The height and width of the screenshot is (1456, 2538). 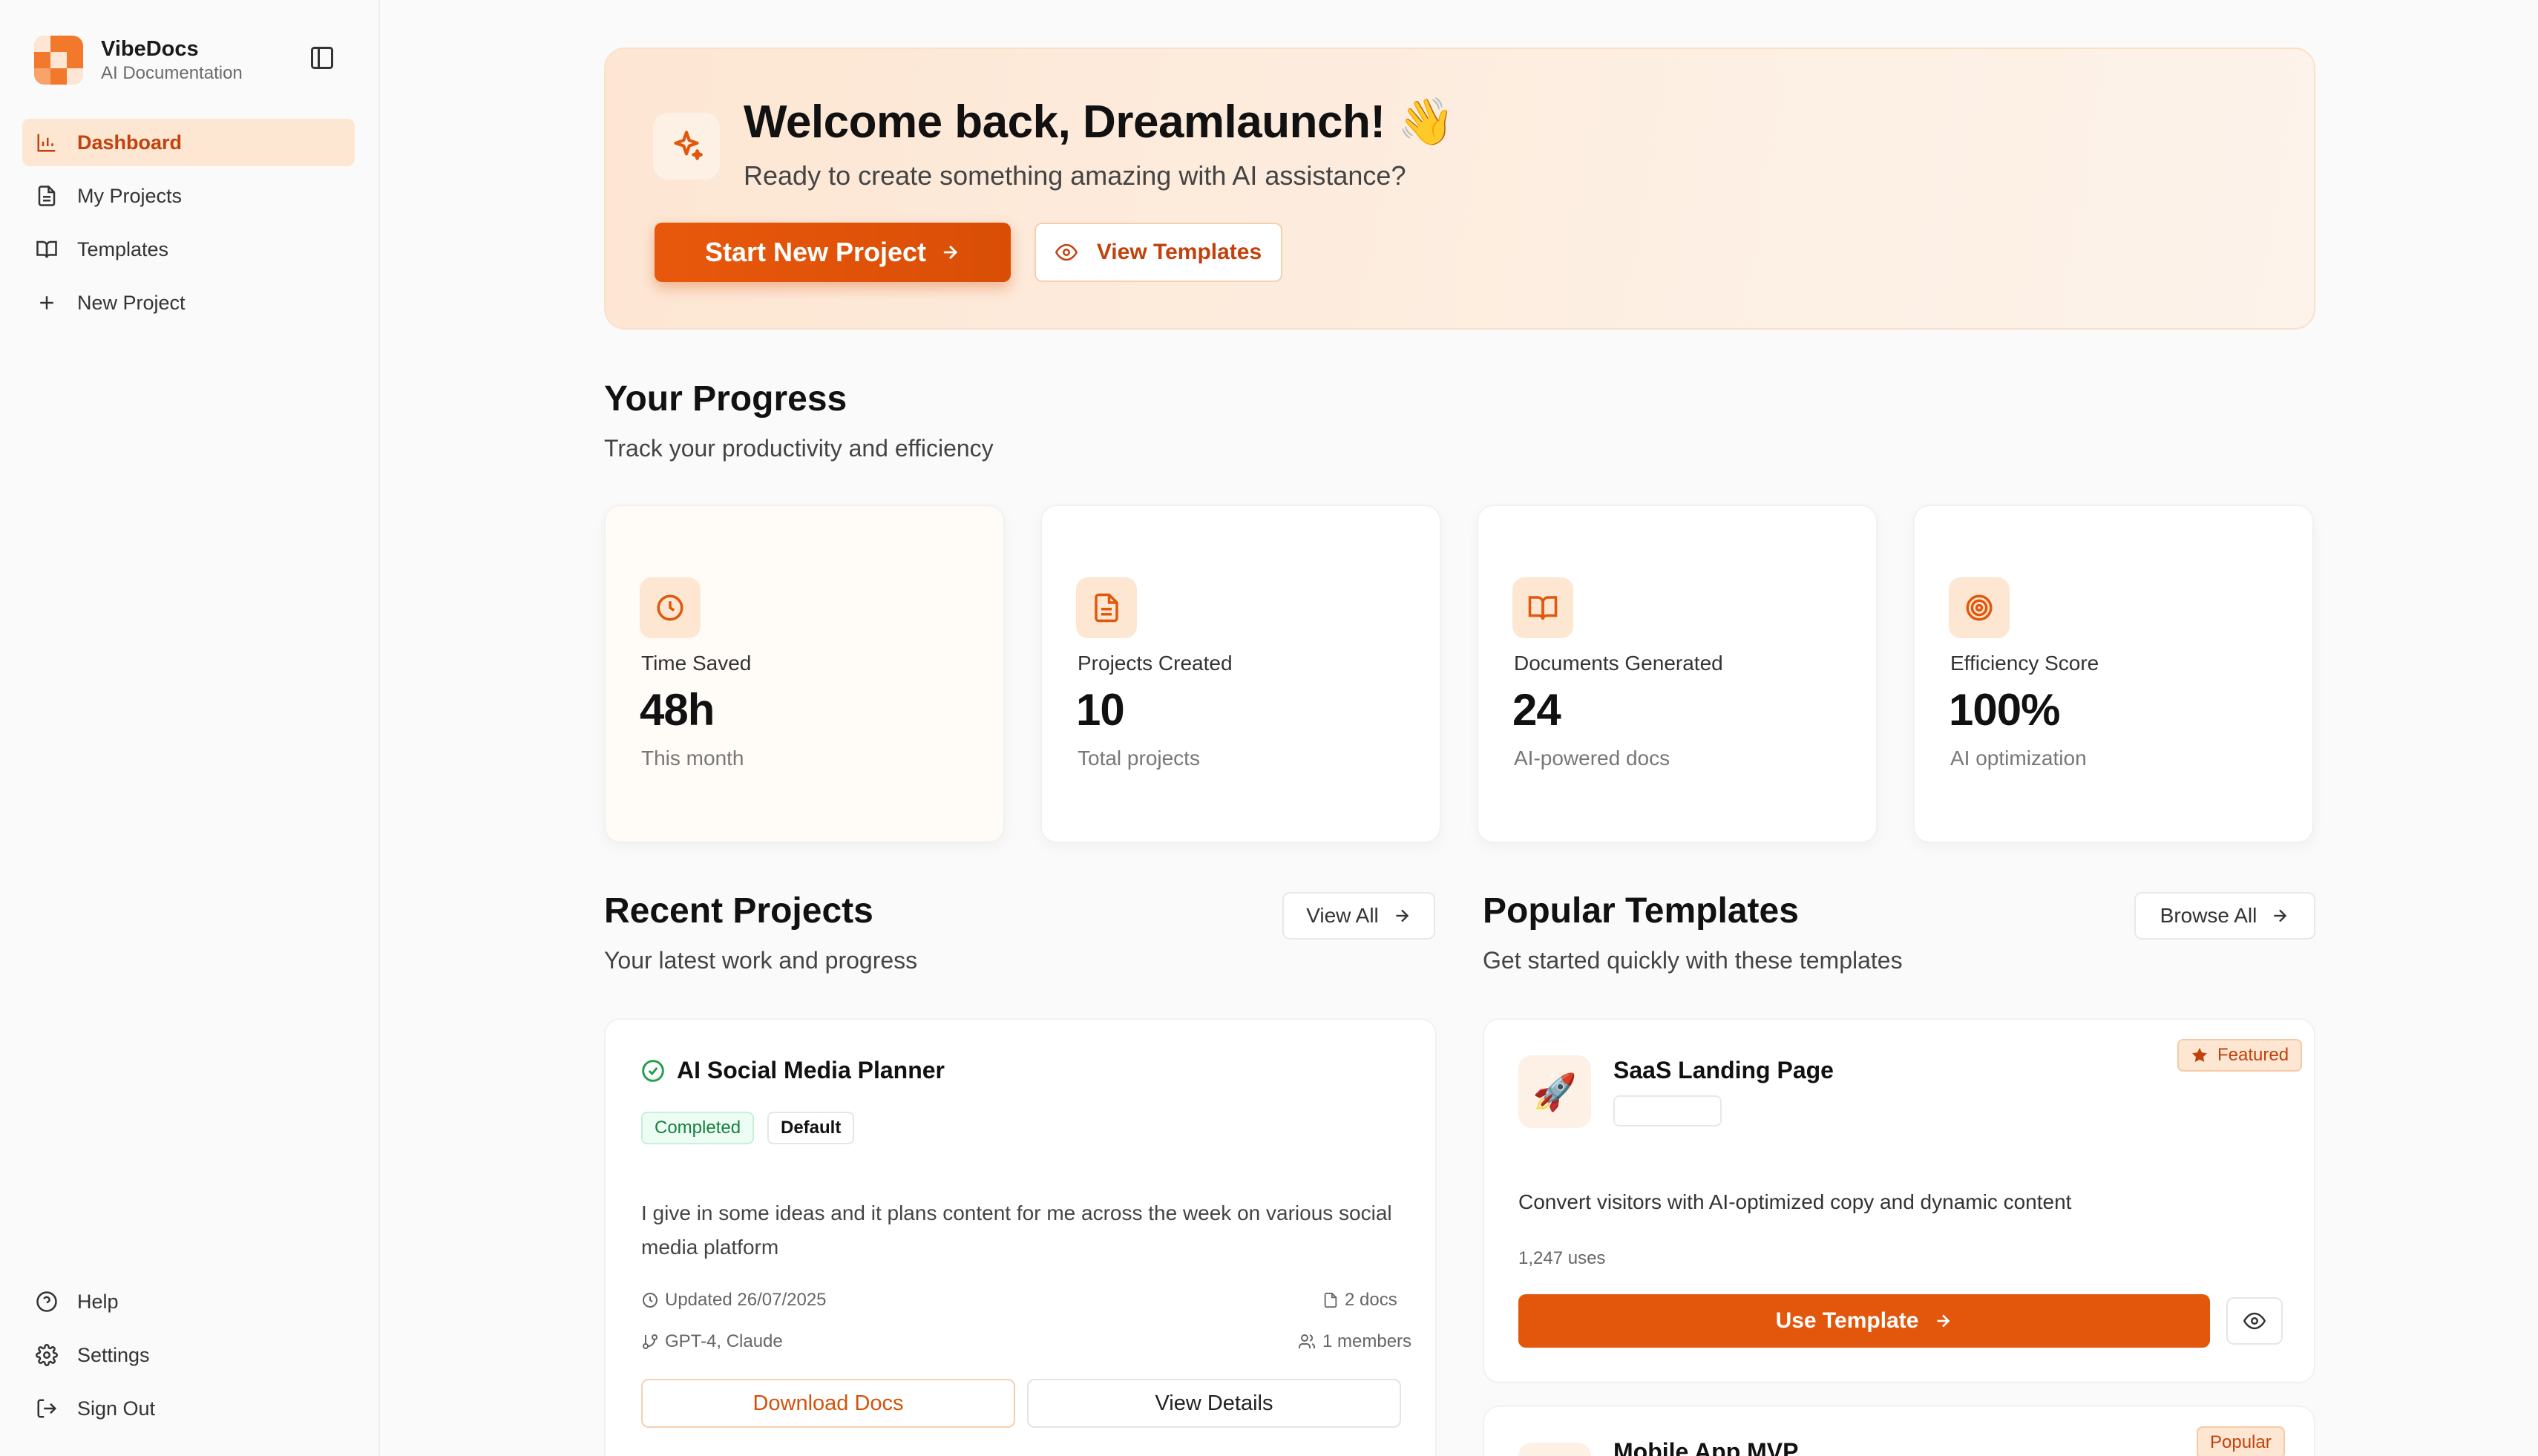 I want to click on sidebar-item-my-projects: My Projects, so click(x=188, y=196).